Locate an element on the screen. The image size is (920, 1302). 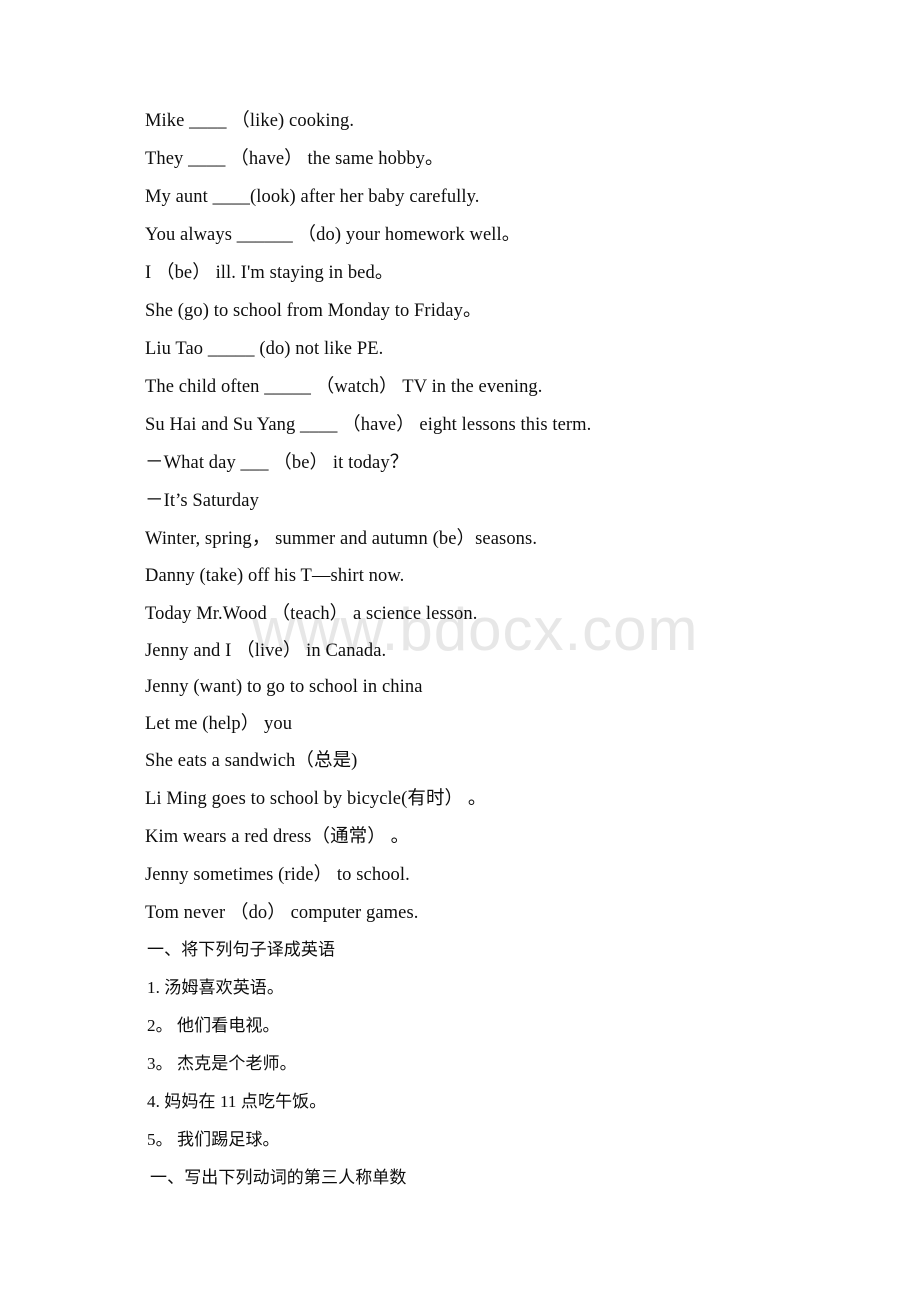
document-line: Kim wears a red dress（通常） 。 is located at coordinates (277, 837).